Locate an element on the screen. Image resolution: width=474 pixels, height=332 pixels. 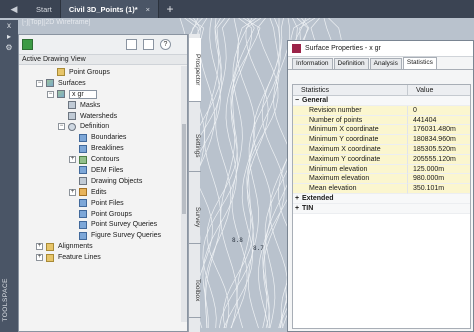
statistic-name: Maximum X coordinate is located at coordinates (350, 149).